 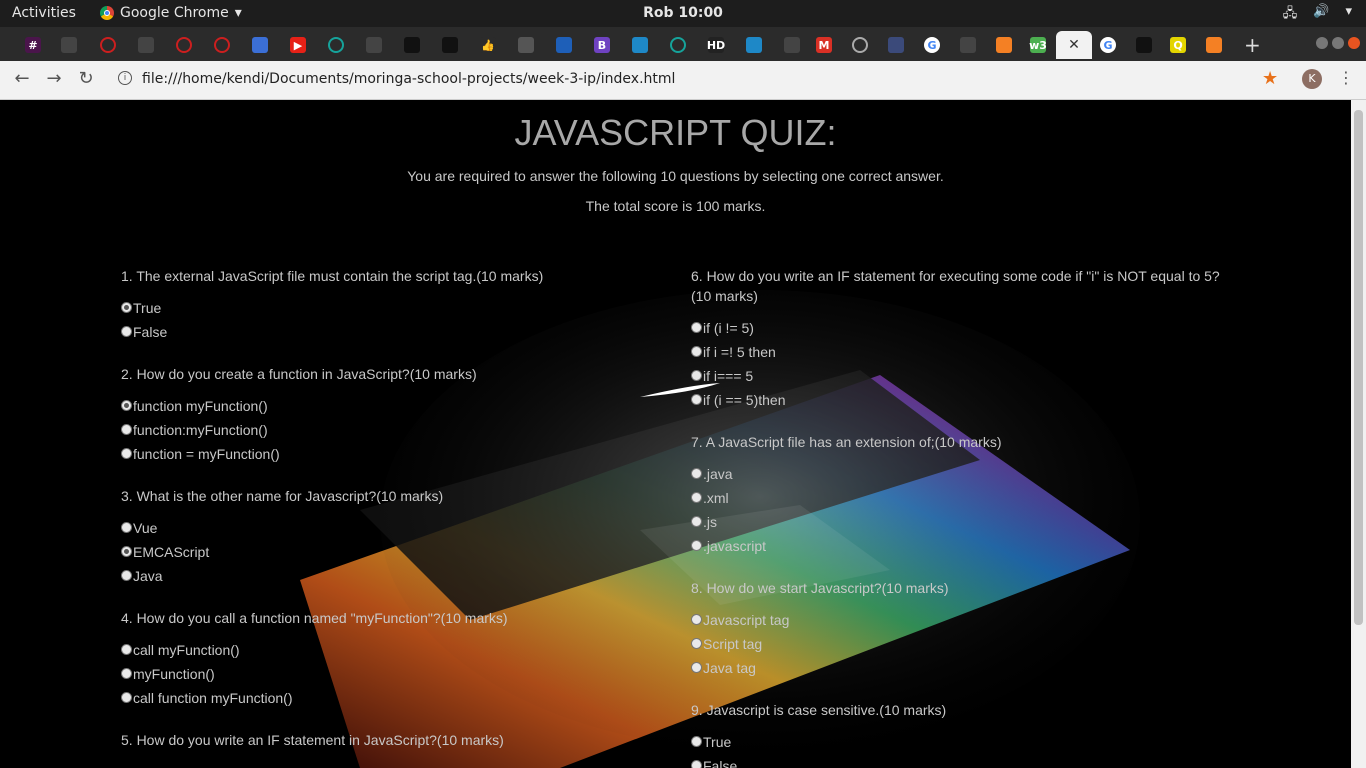 What do you see at coordinates (824, 45) in the screenshot?
I see `browser-tab: M` at bounding box center [824, 45].